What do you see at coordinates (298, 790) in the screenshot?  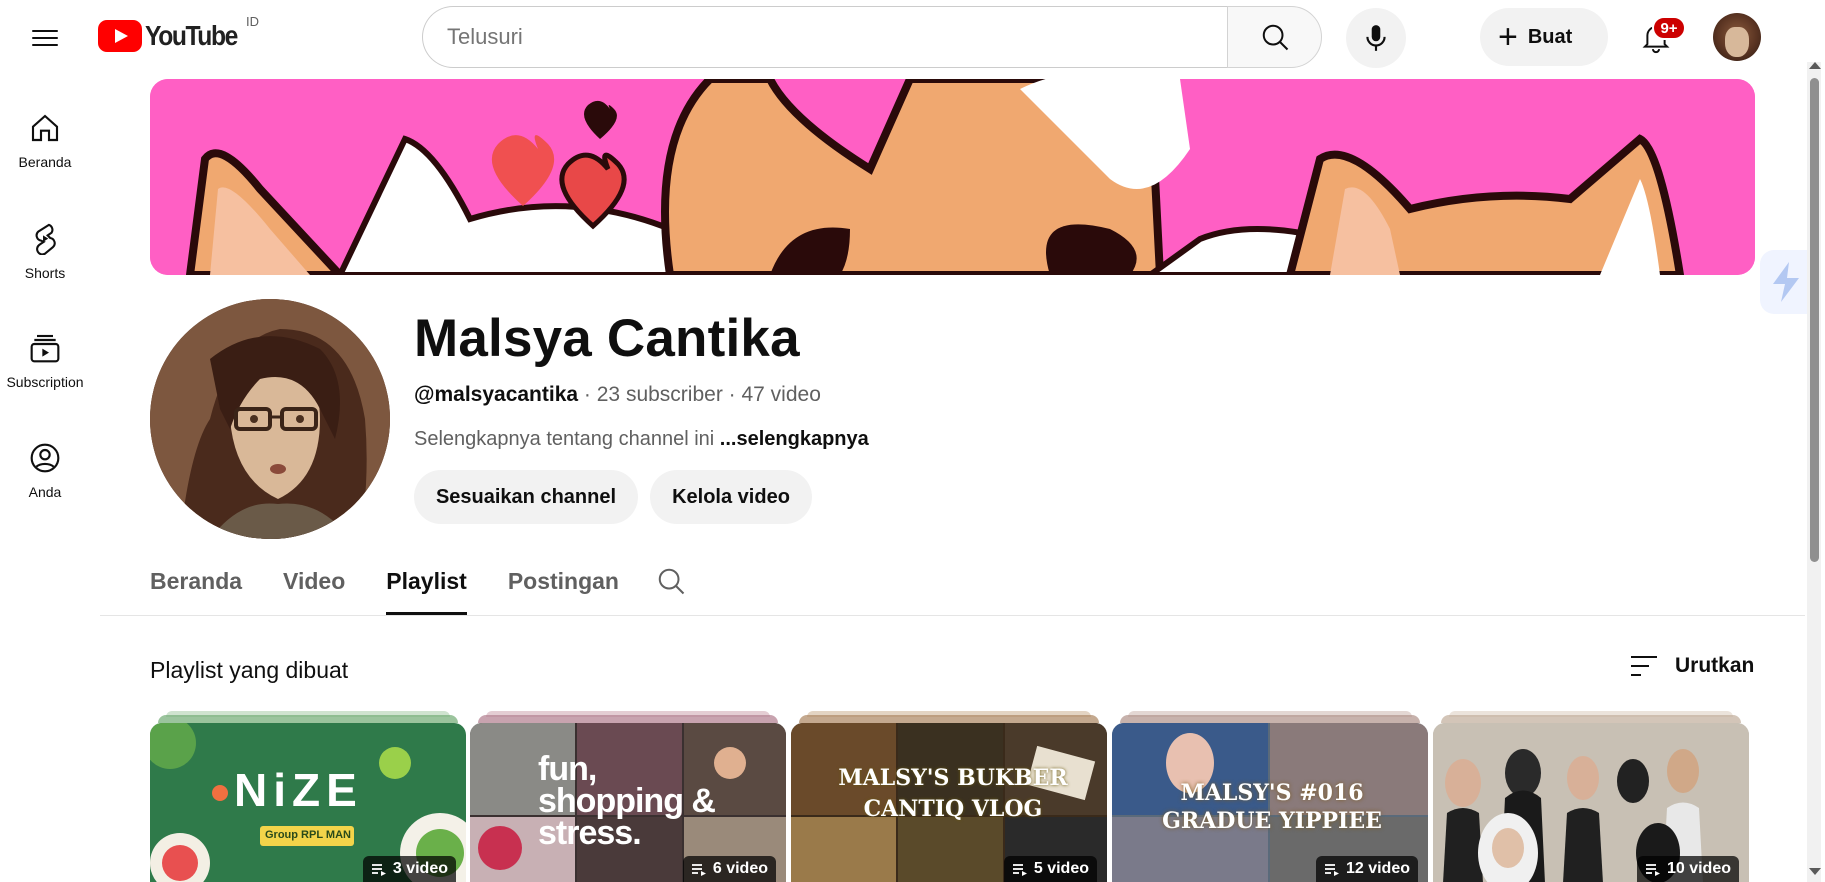 I see `thumbnail-title: NiZE` at bounding box center [298, 790].